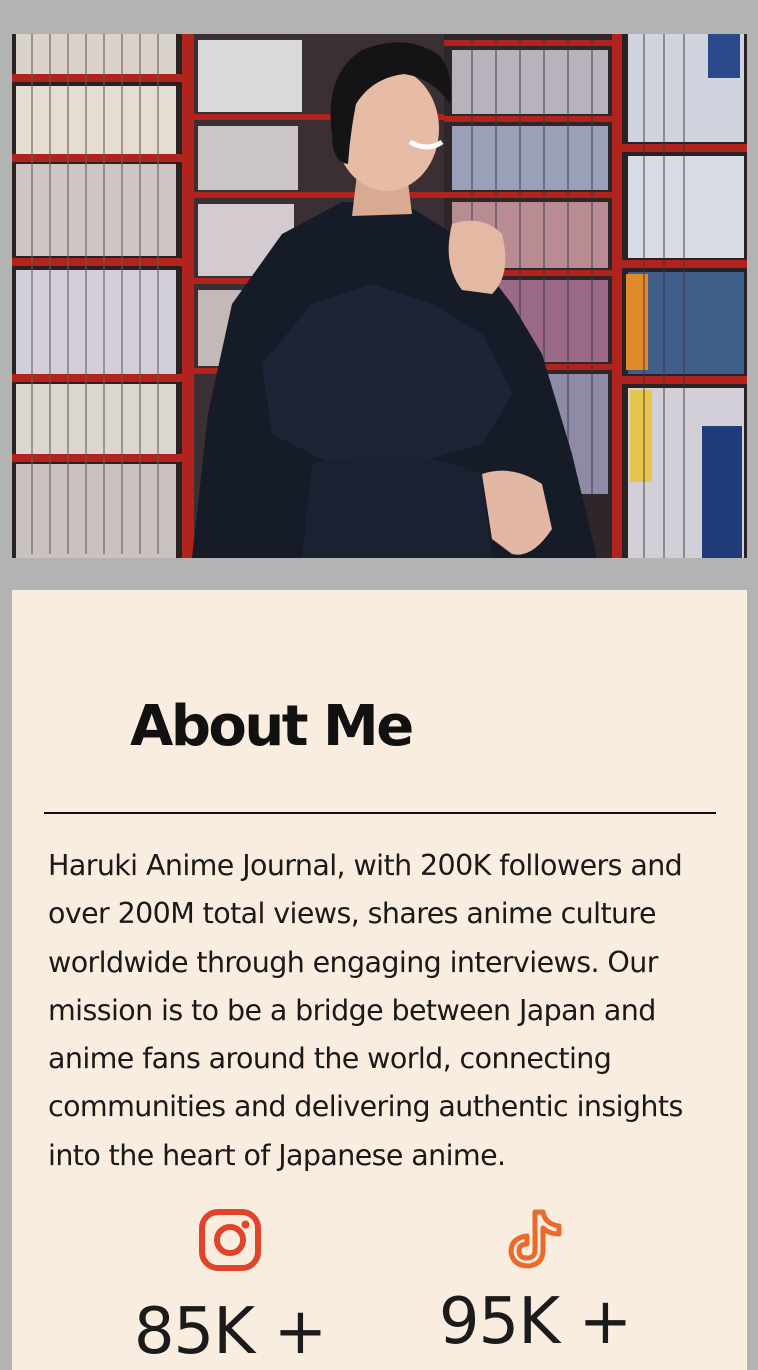 The height and width of the screenshot is (1370, 758). I want to click on tiktok-icon, so click(535, 1241).